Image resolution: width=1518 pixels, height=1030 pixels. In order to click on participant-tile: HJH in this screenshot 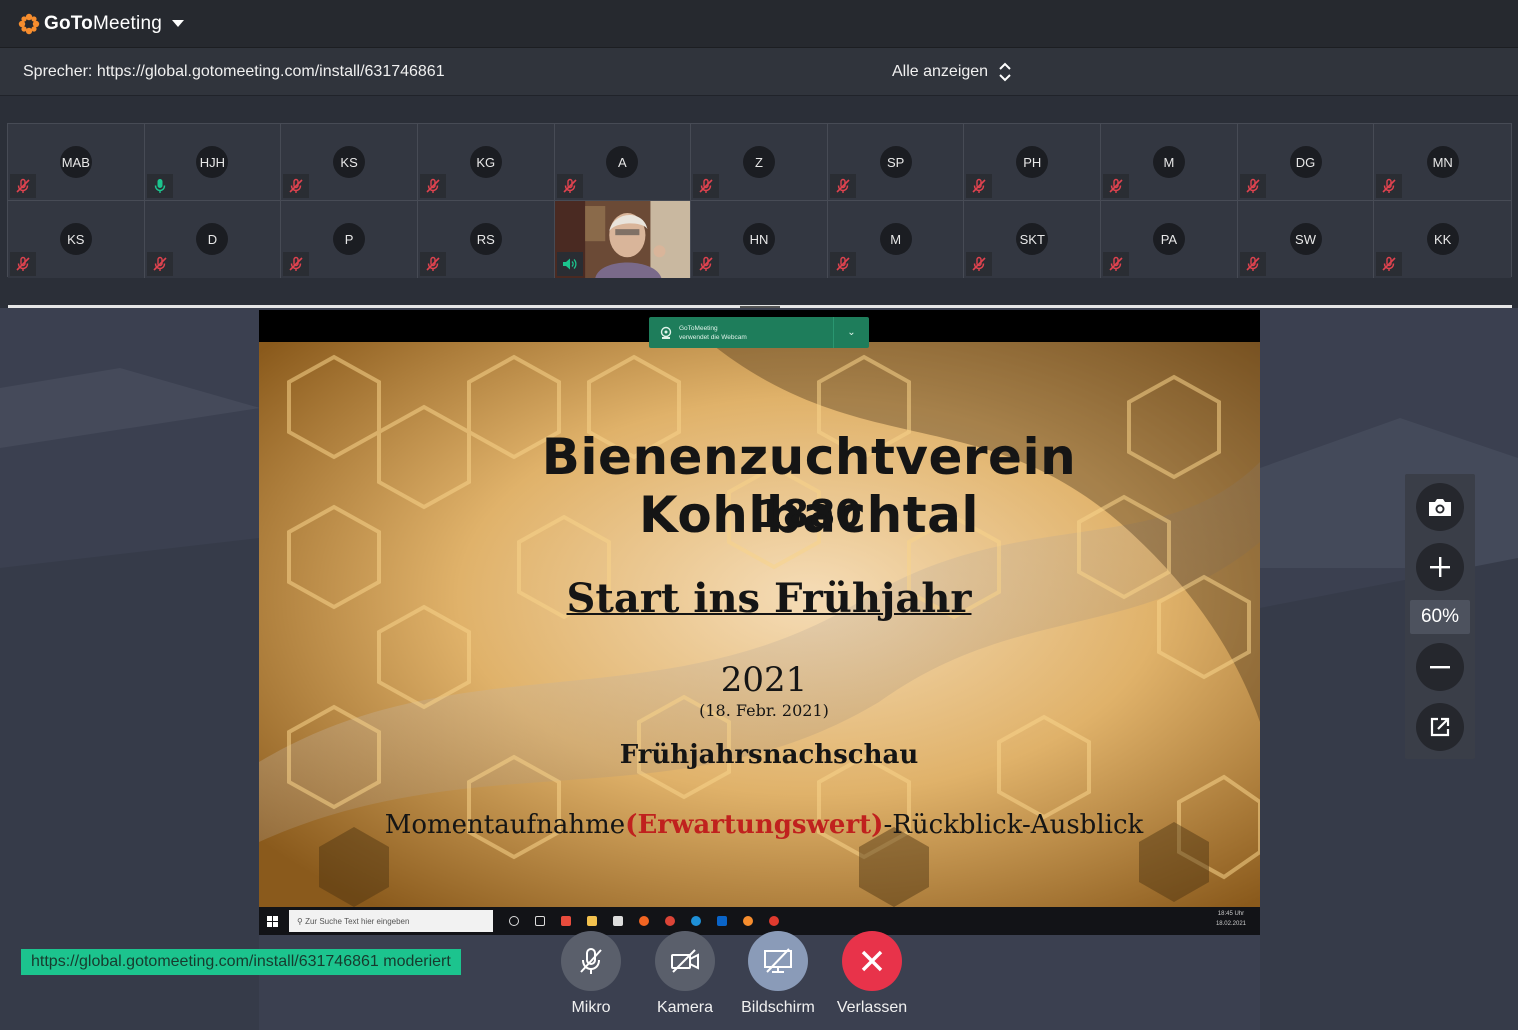, I will do `click(213, 162)`.